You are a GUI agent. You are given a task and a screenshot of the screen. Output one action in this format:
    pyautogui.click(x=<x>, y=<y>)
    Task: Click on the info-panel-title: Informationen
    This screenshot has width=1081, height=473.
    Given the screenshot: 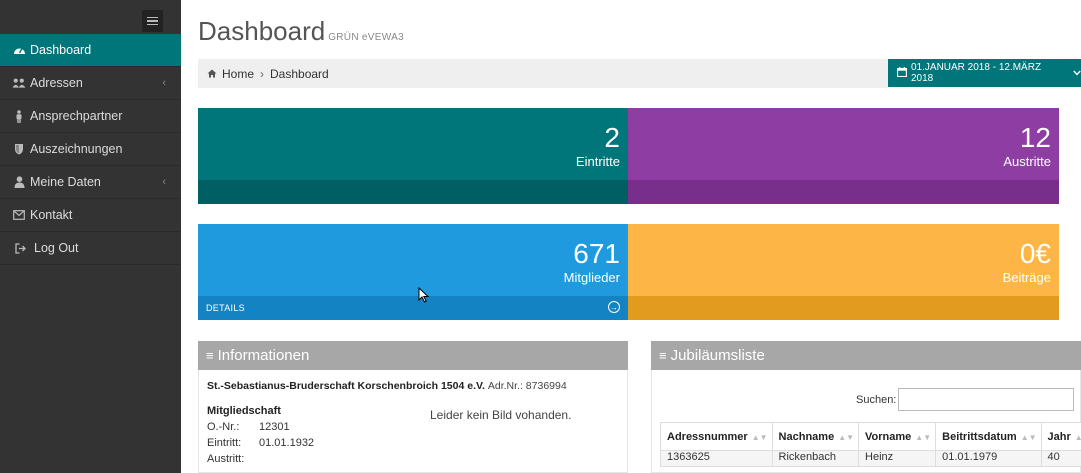 What is the action you would take?
    pyautogui.click(x=263, y=355)
    